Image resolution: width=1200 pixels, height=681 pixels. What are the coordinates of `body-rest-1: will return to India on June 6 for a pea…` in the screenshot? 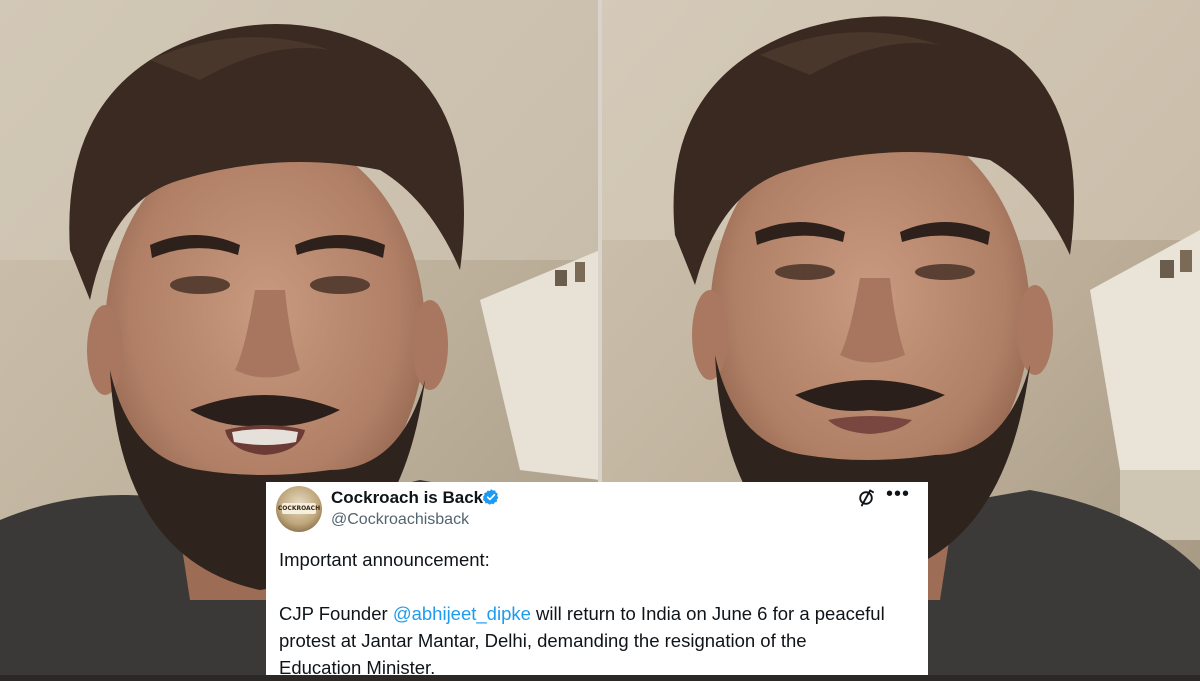 It's located at (707, 613).